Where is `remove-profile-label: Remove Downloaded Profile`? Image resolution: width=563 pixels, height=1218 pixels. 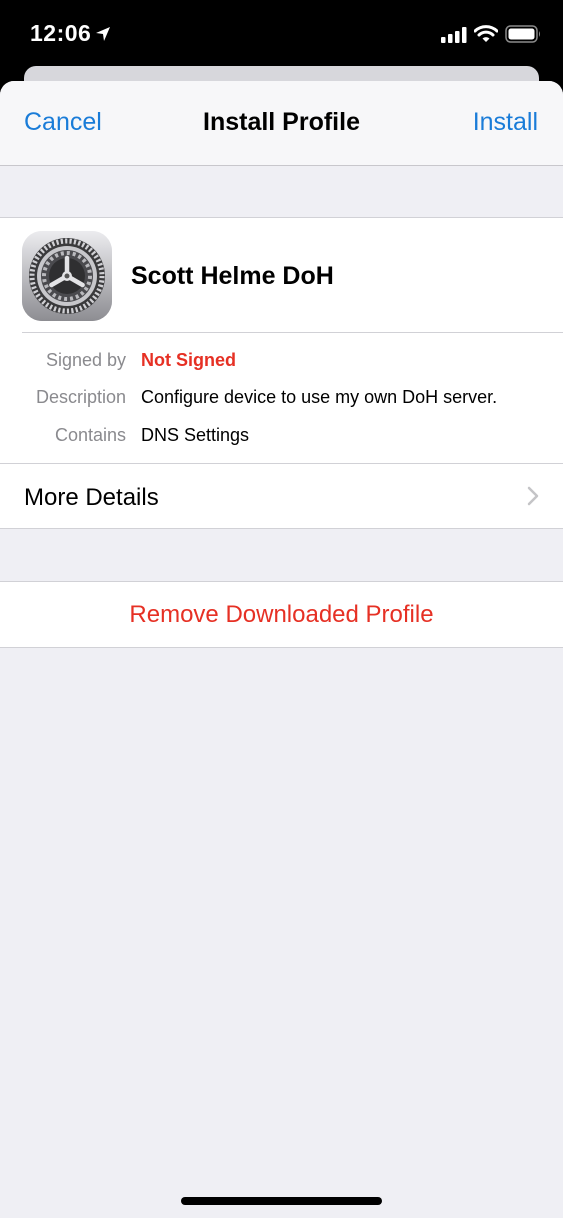
remove-profile-label: Remove Downloaded Profile is located at coordinates (281, 614).